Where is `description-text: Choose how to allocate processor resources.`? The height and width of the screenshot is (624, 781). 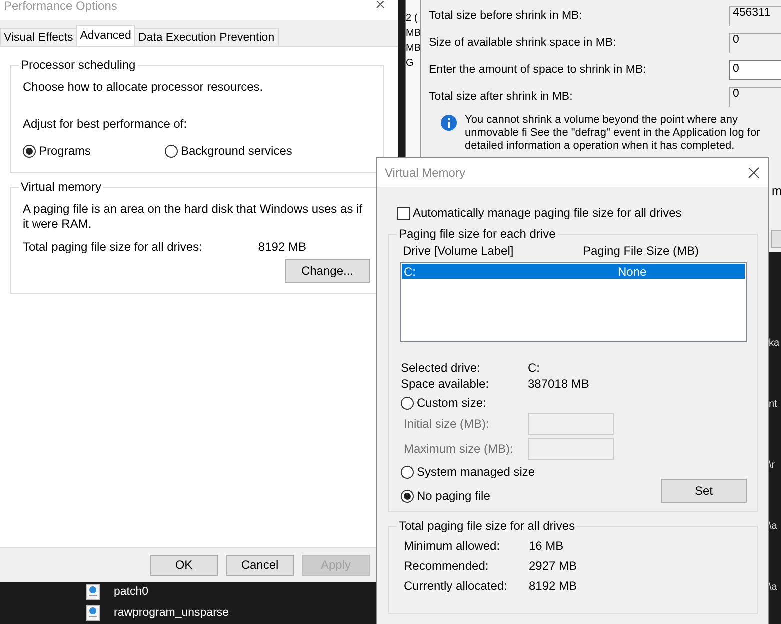 description-text: Choose how to allocate processor resources. is located at coordinates (143, 87).